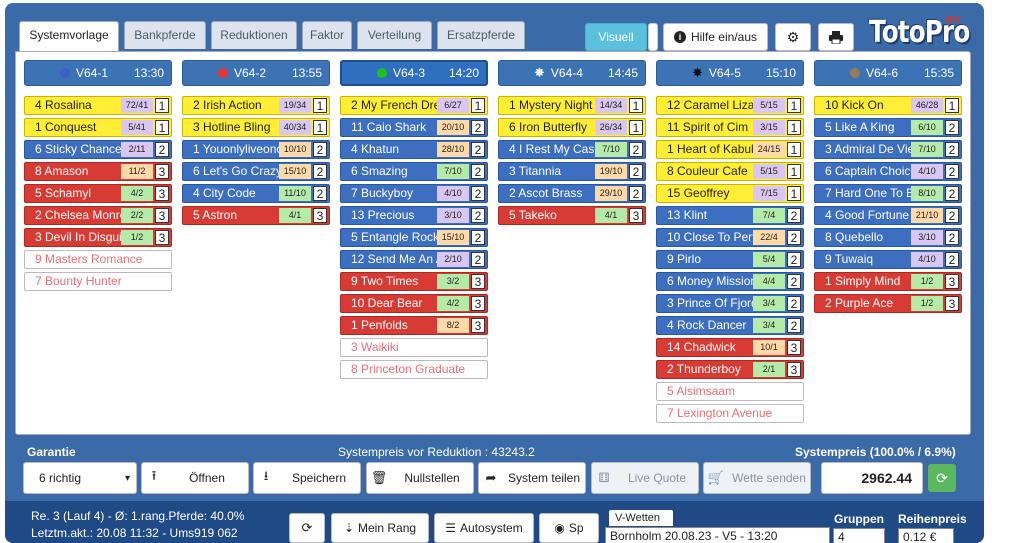  Describe the element at coordinates (888, 73) in the screenshot. I see `race-header: V64-6 15:35` at that location.